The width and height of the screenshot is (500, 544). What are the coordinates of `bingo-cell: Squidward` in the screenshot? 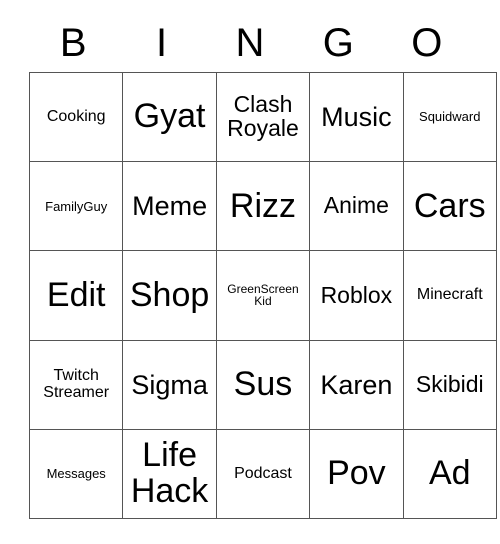 It's located at (449, 117).